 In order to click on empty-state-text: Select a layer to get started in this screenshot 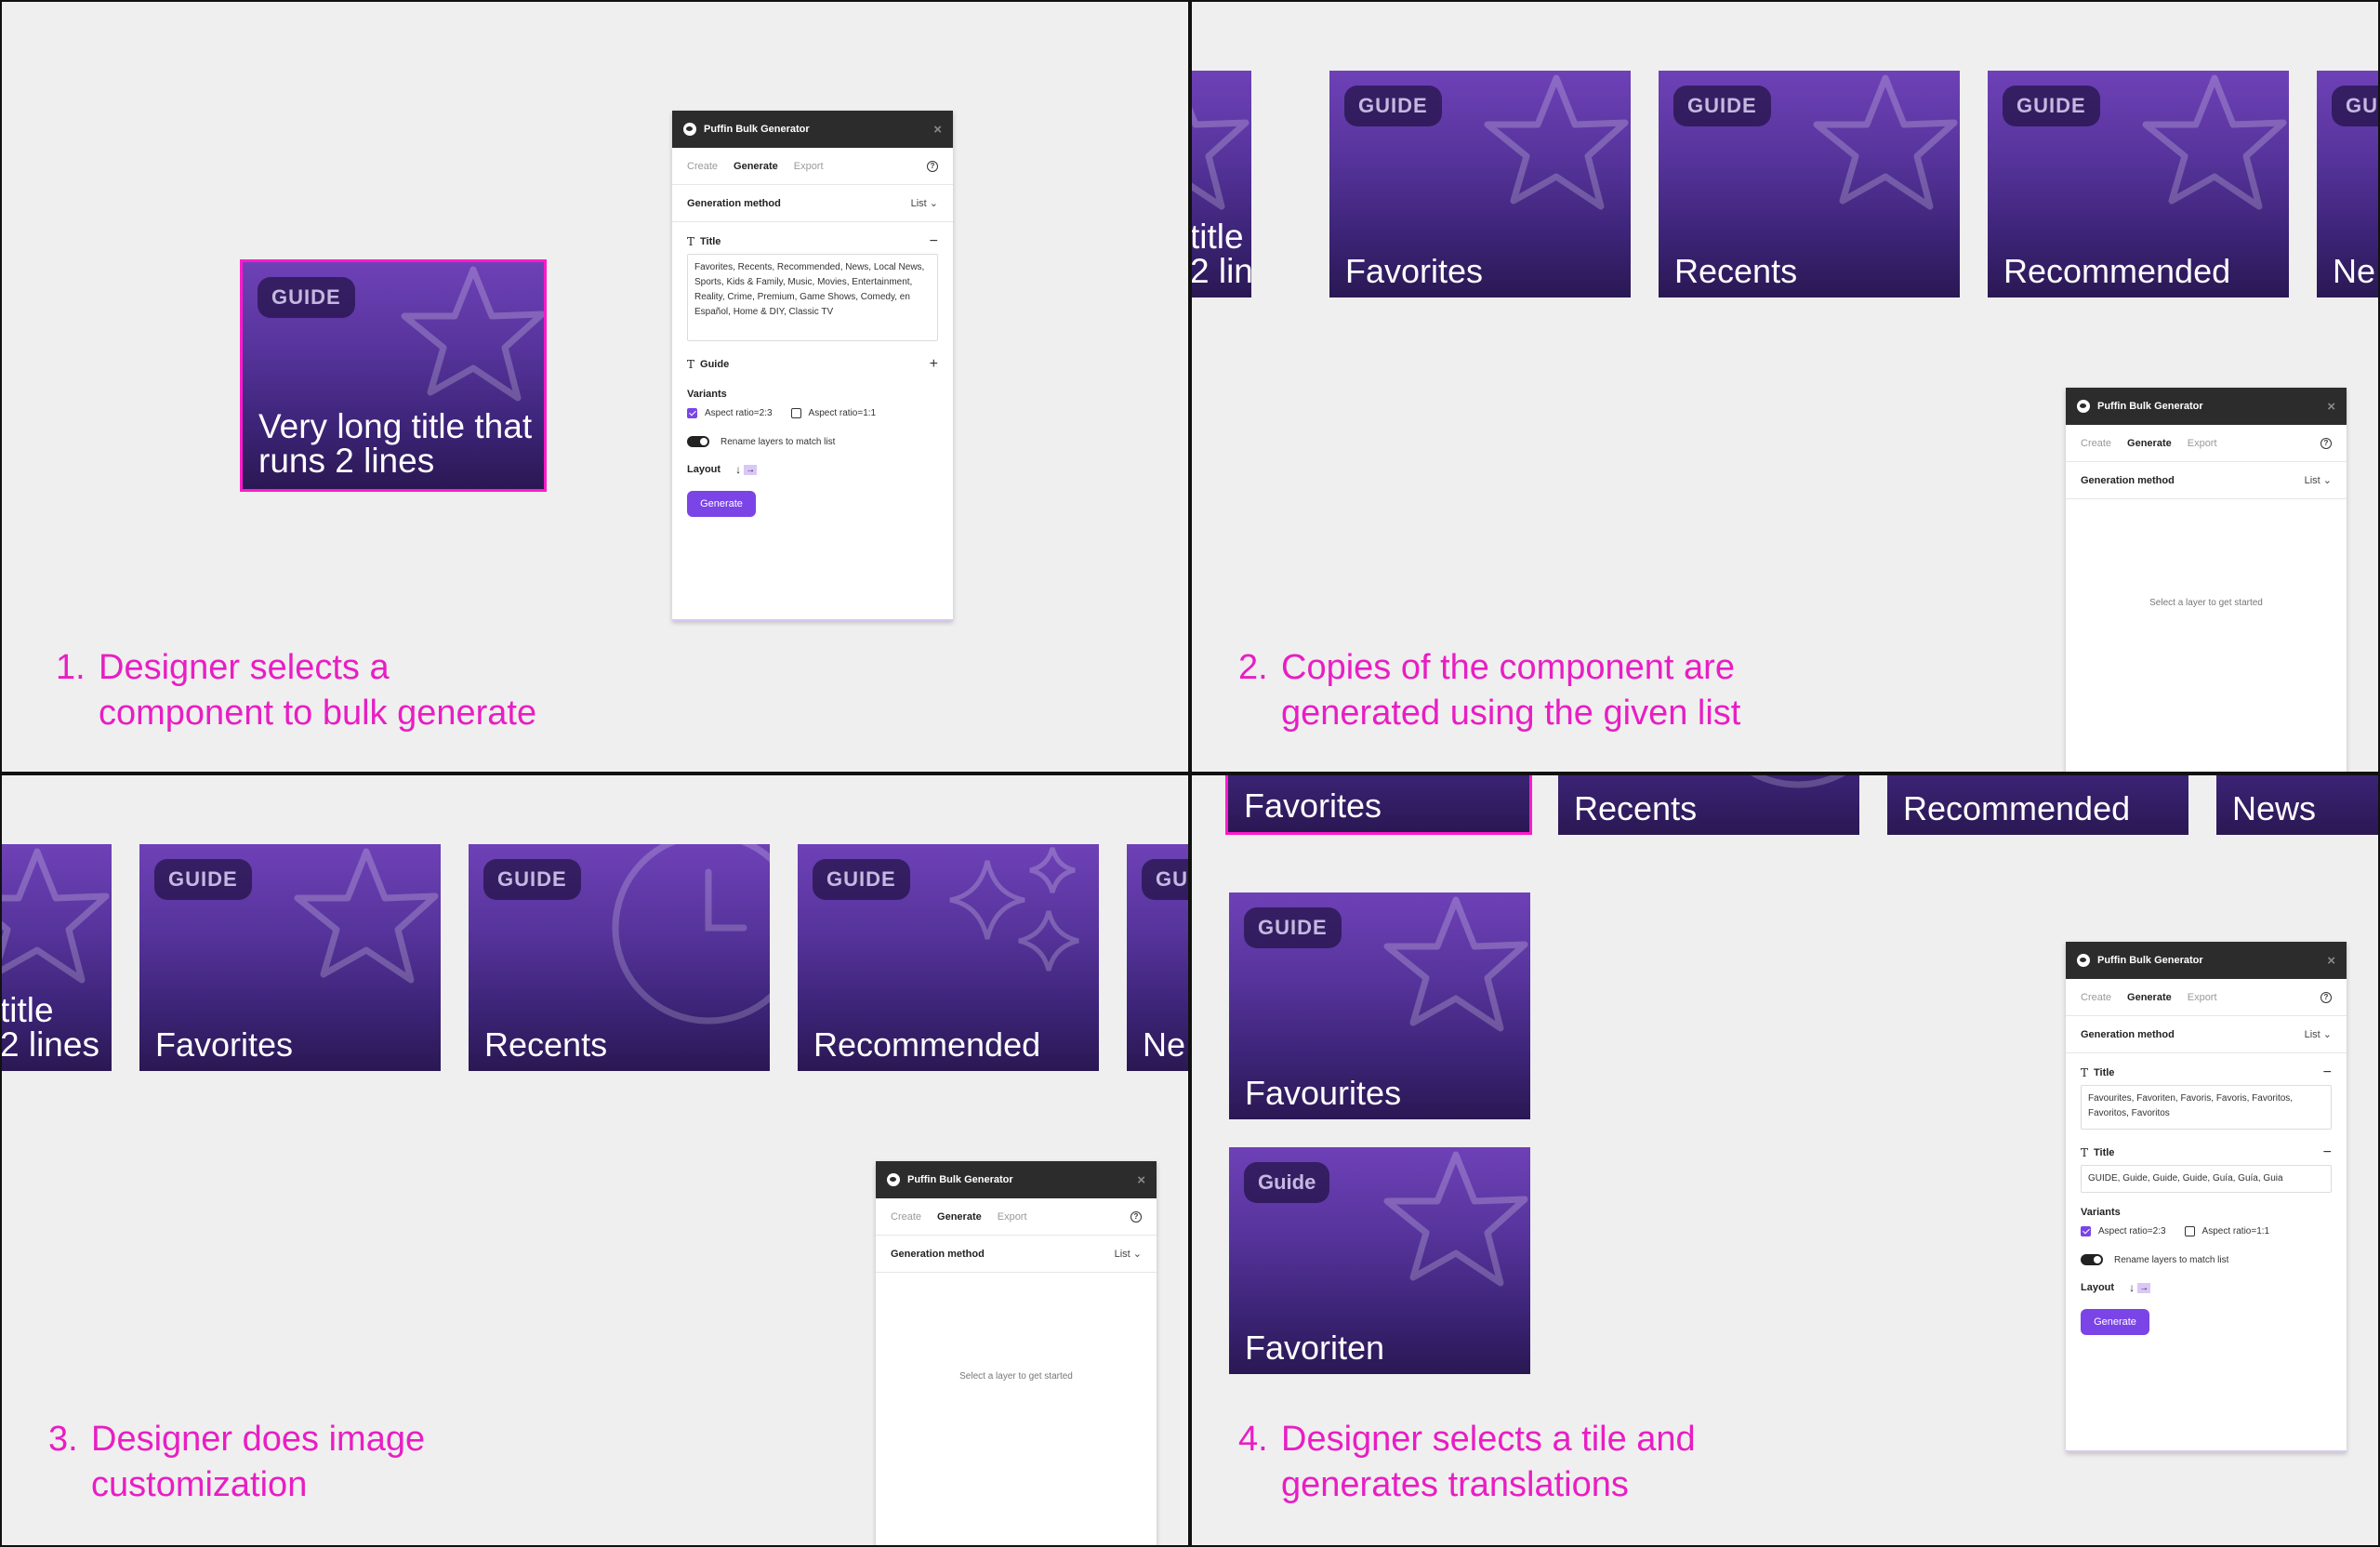, I will do `click(1016, 1376)`.